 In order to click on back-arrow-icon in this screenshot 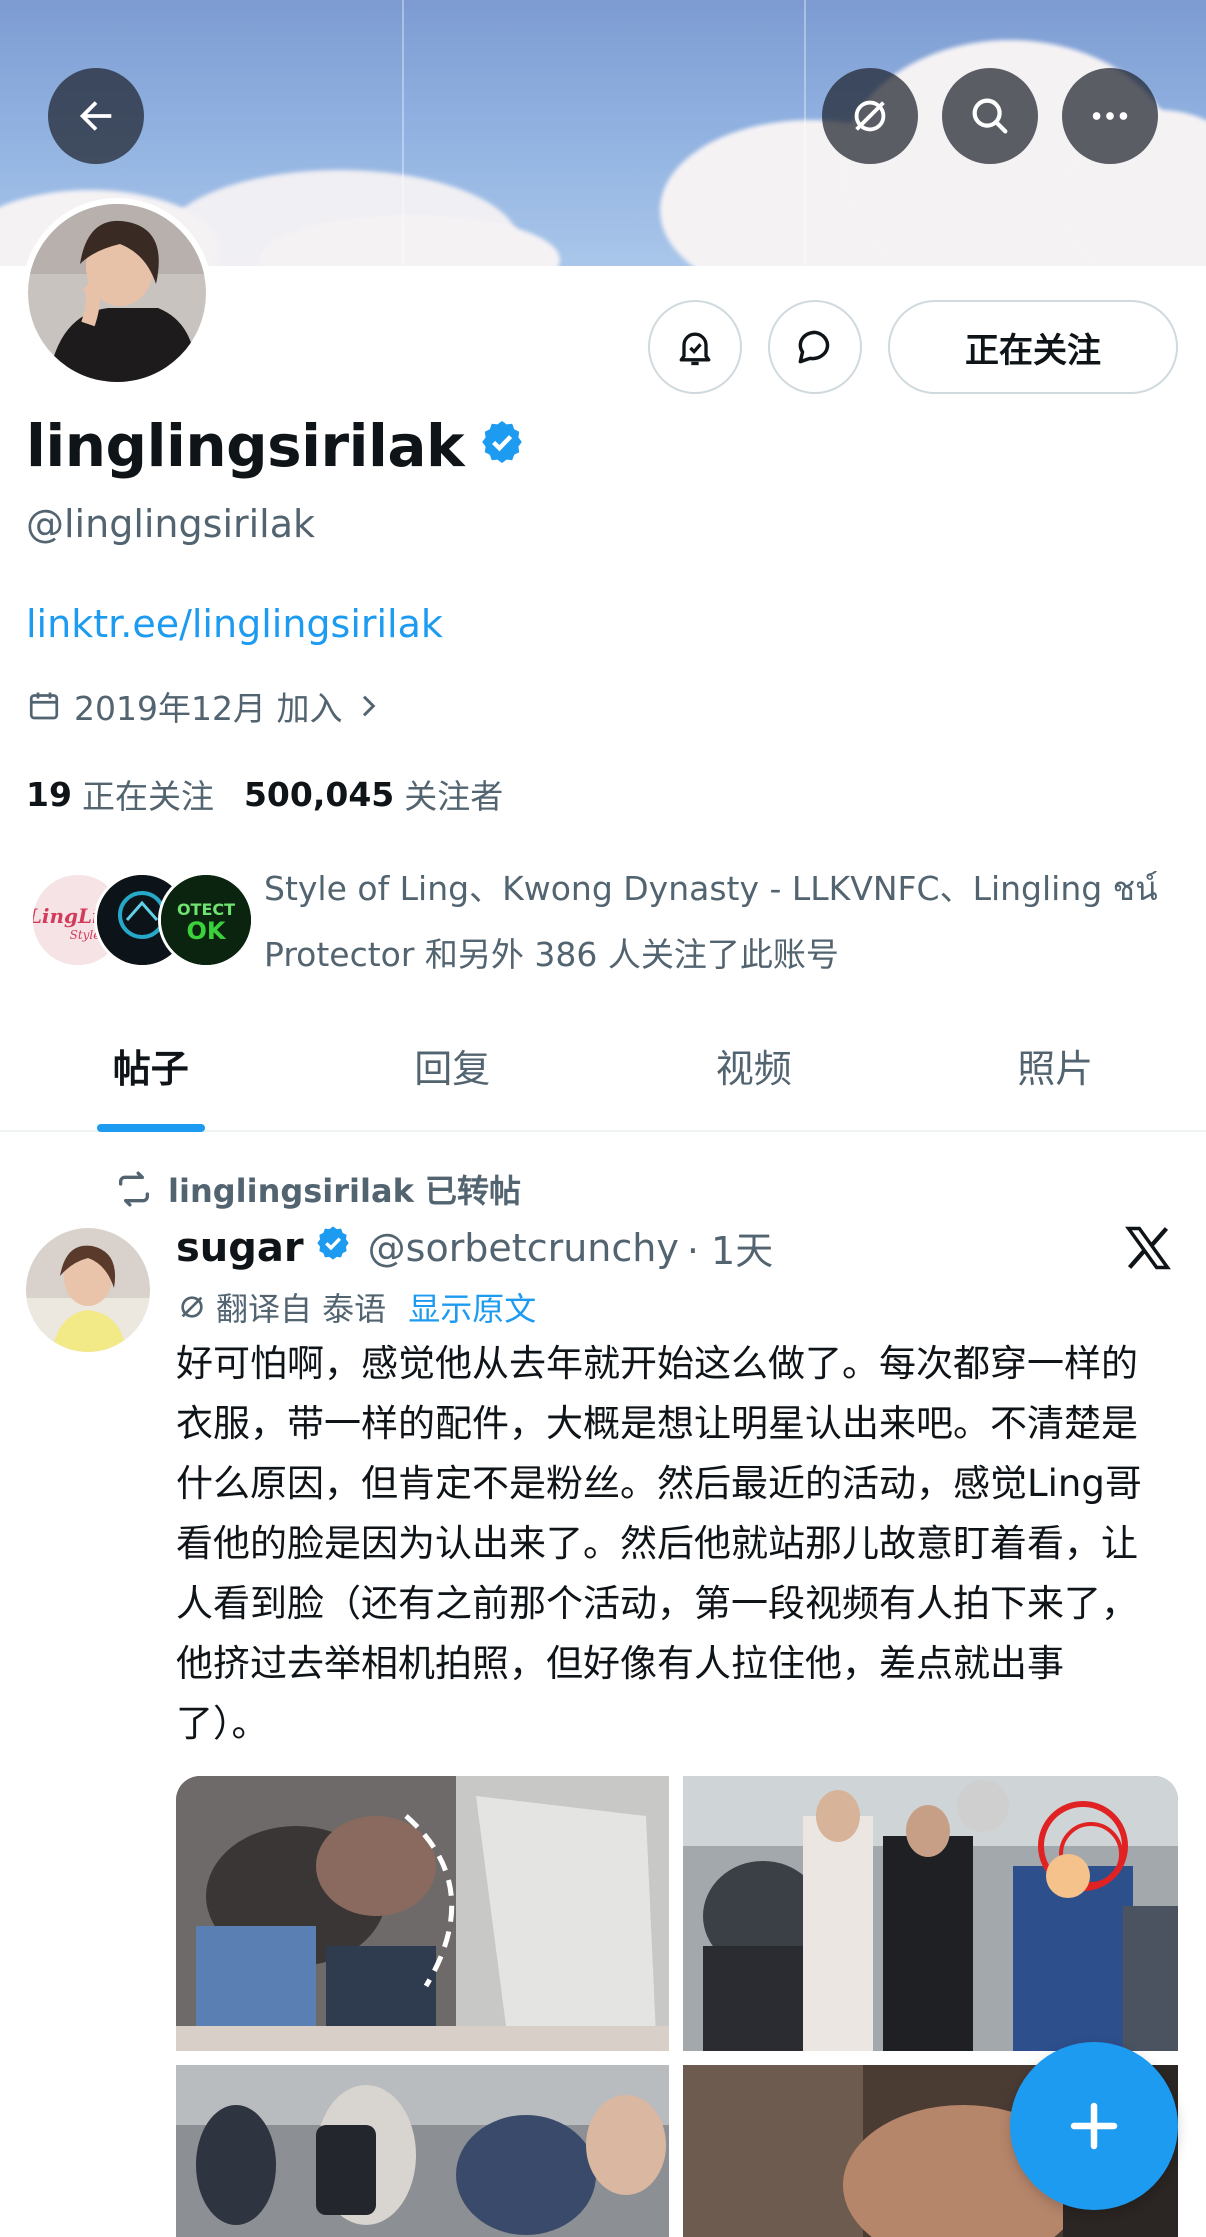, I will do `click(95, 116)`.